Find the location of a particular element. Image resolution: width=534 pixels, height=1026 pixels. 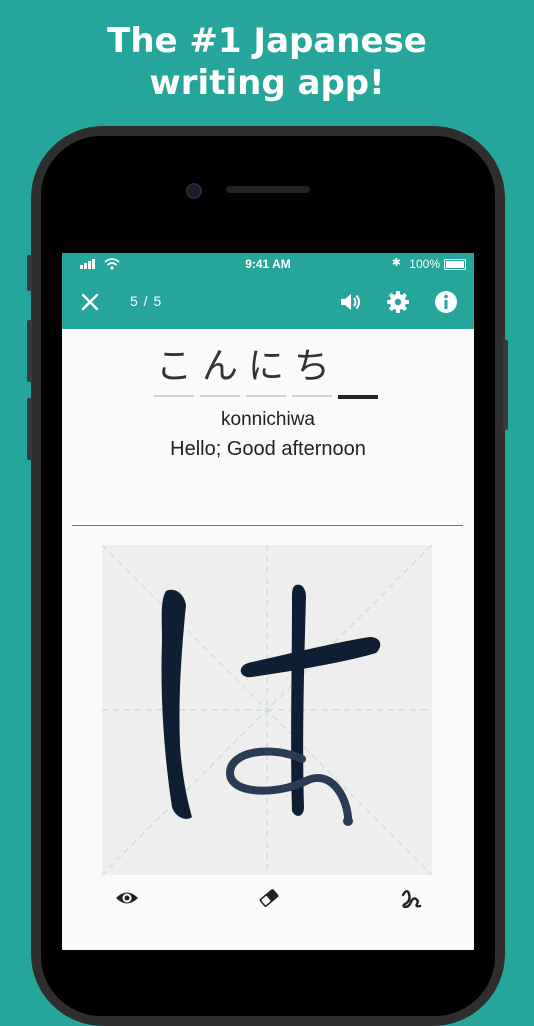

kana-slot: ち is located at coordinates (312, 369).